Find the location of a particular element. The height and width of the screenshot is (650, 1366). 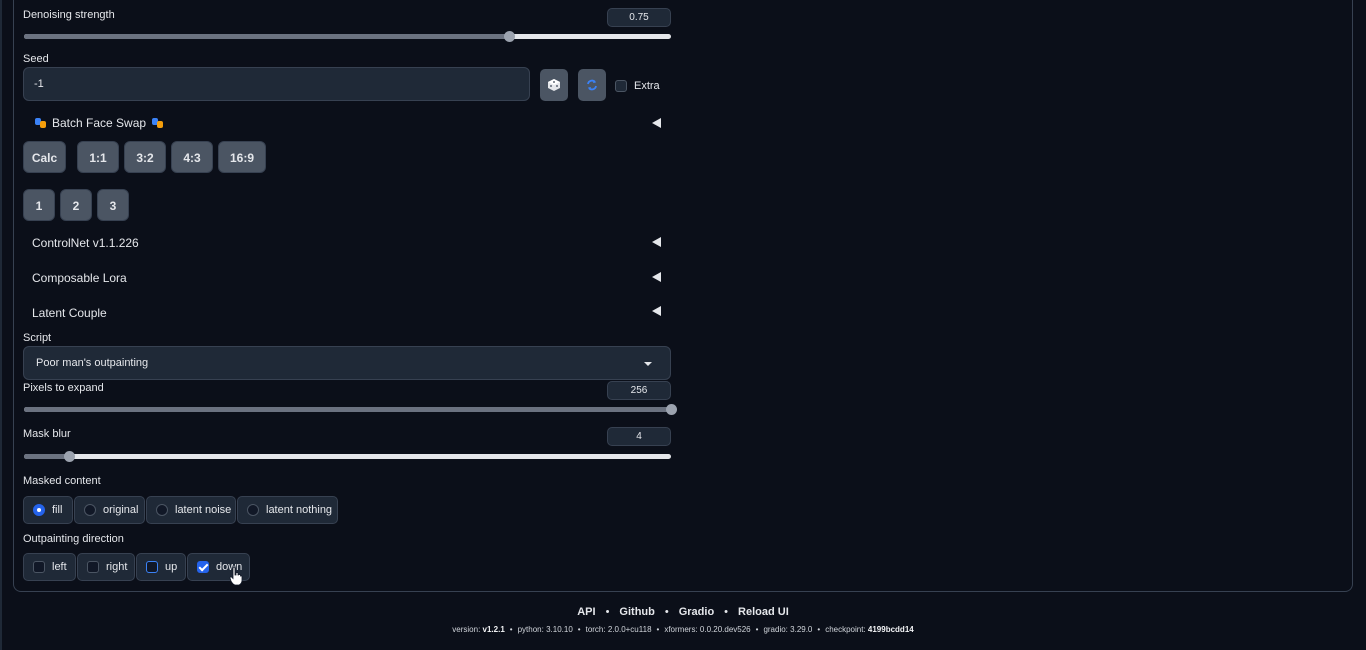

radio-original is located at coordinates (90, 510).